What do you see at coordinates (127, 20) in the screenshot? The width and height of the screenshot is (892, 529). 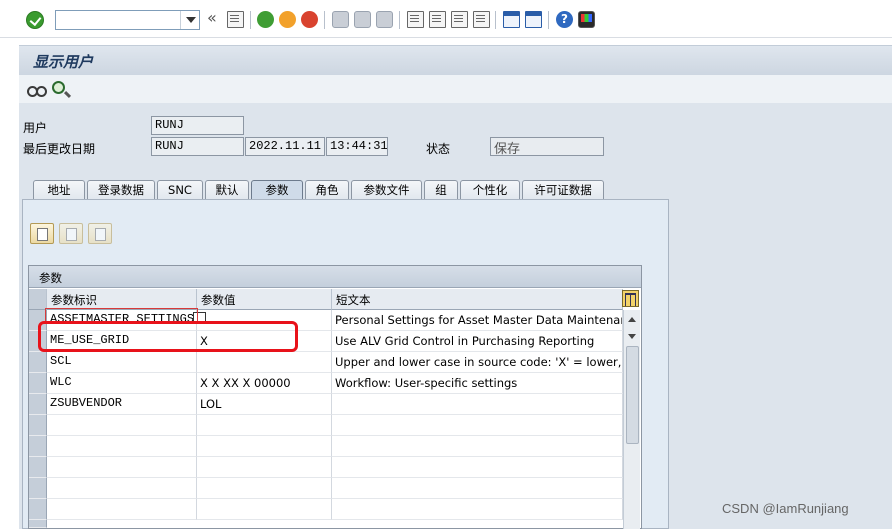 I see `command-field` at bounding box center [127, 20].